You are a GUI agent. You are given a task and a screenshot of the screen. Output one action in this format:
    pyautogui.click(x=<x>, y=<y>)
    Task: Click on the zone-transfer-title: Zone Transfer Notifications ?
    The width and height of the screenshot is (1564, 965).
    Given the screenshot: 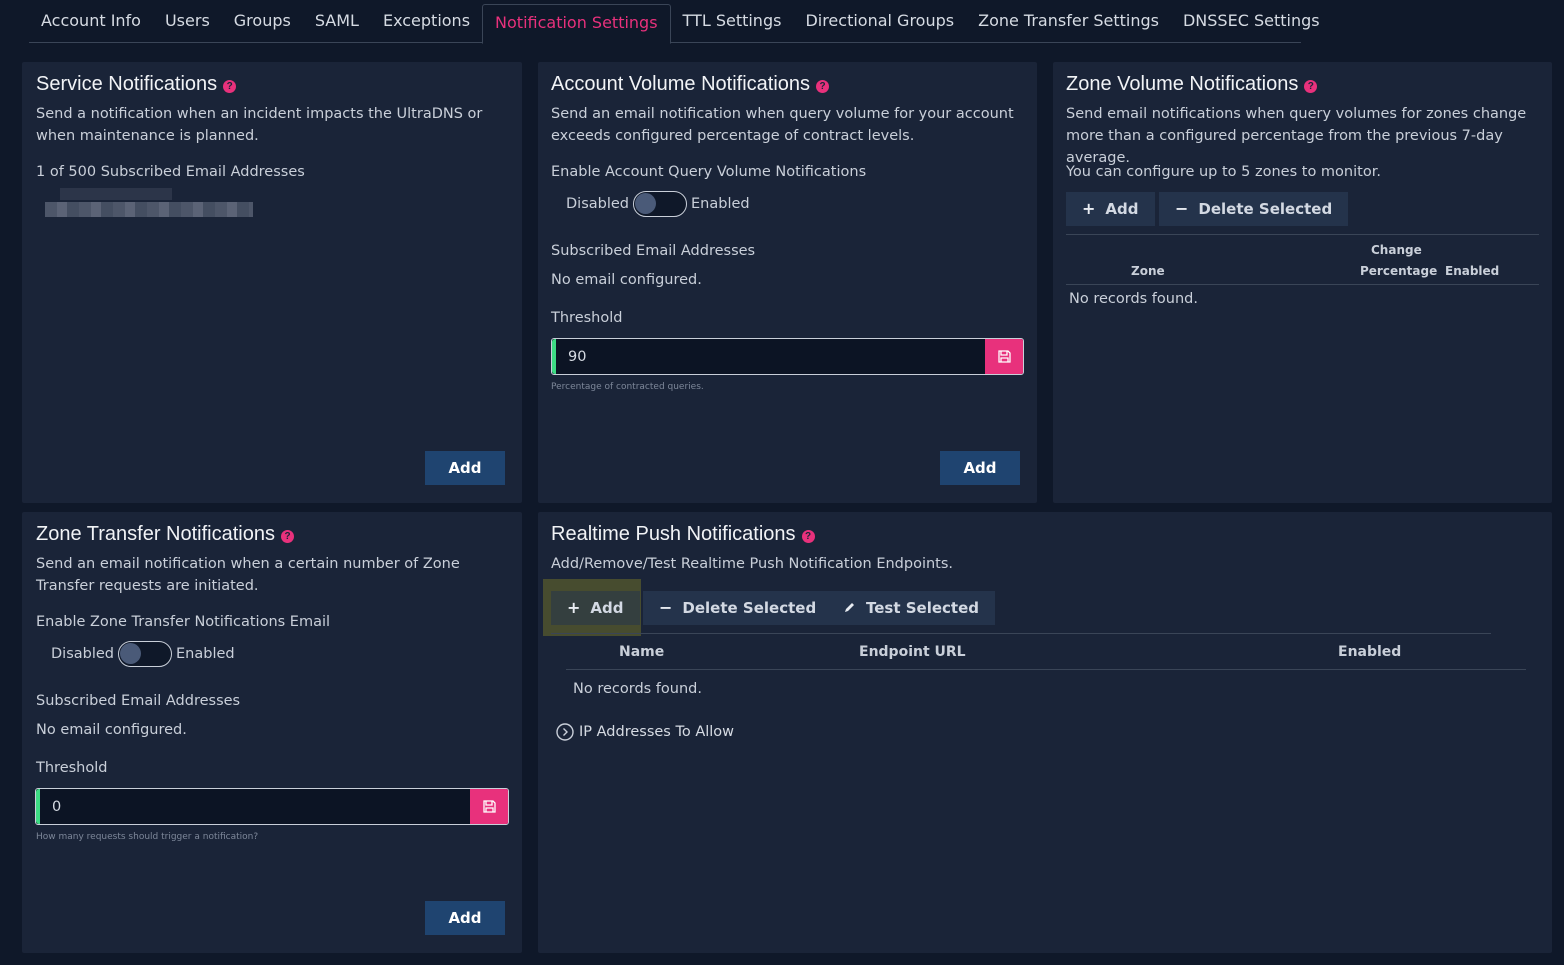 What is the action you would take?
    pyautogui.click(x=165, y=534)
    